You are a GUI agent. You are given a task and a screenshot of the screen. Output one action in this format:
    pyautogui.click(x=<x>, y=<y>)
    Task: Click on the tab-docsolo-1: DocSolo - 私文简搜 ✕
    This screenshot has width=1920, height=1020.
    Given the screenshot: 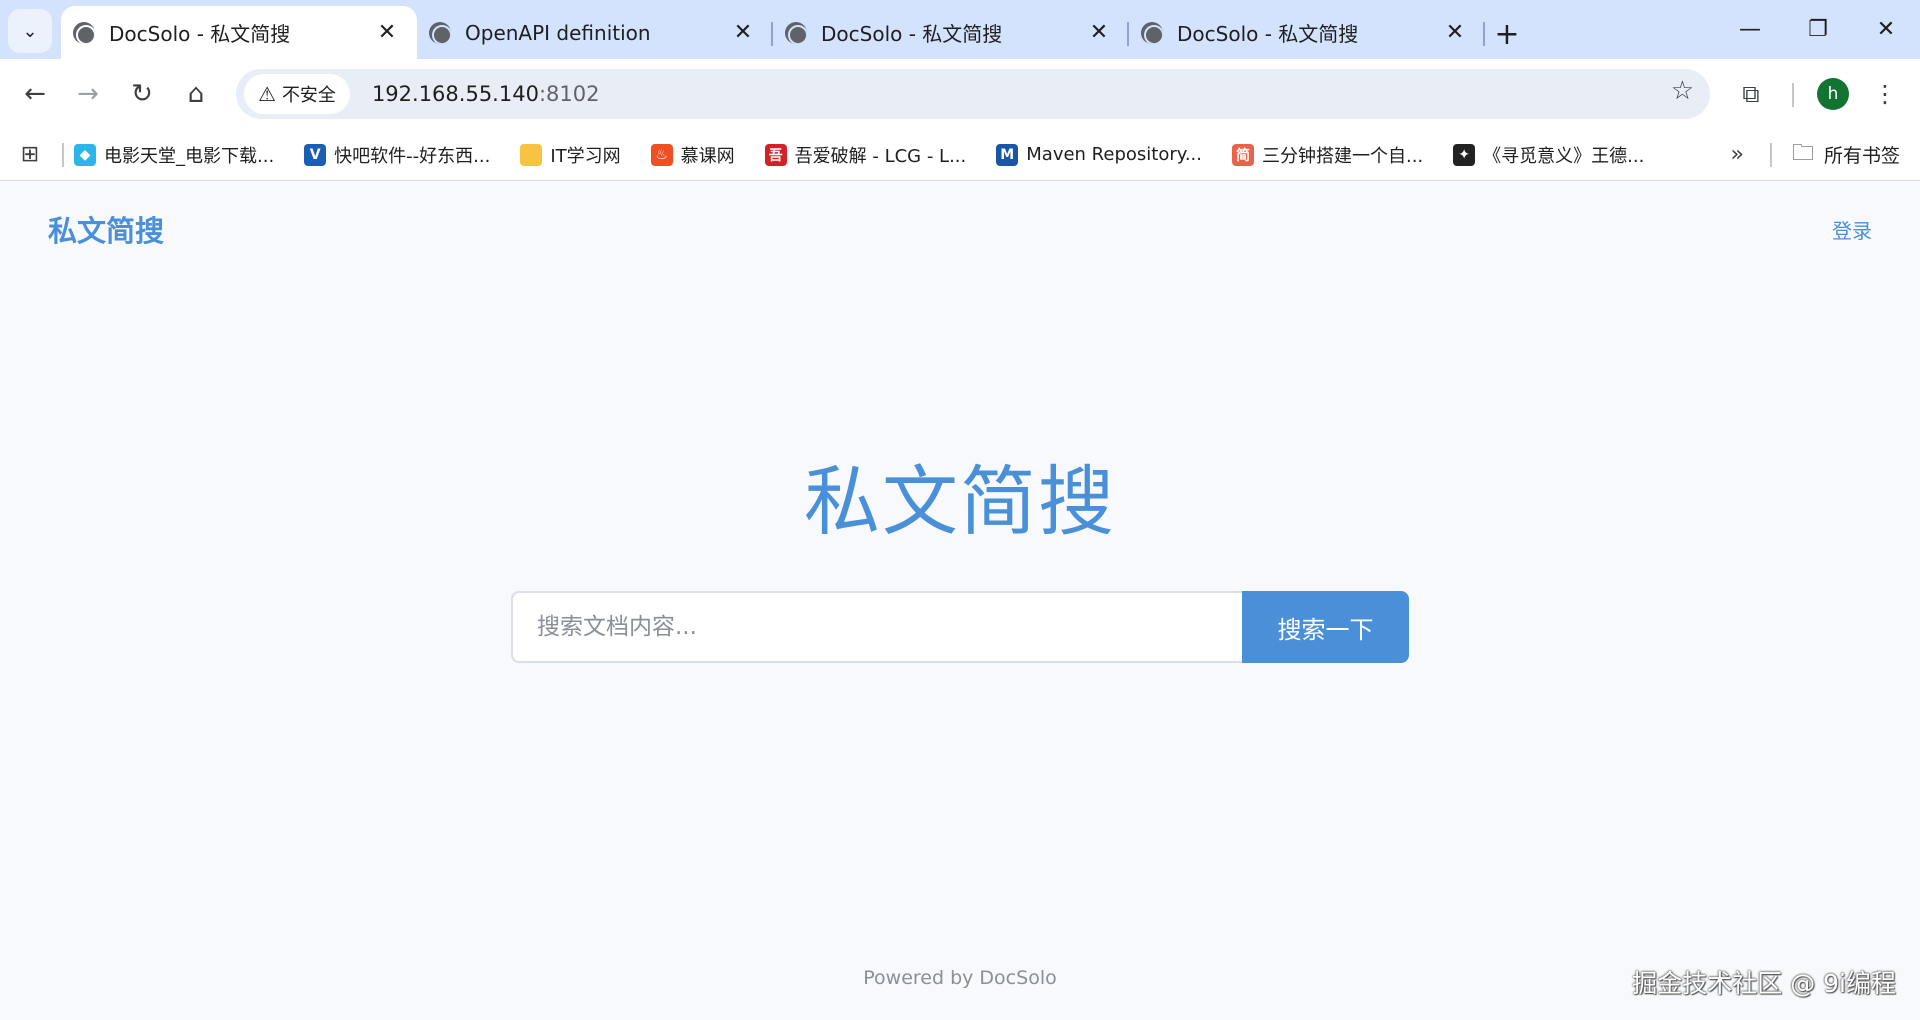 What is the action you would take?
    pyautogui.click(x=239, y=32)
    